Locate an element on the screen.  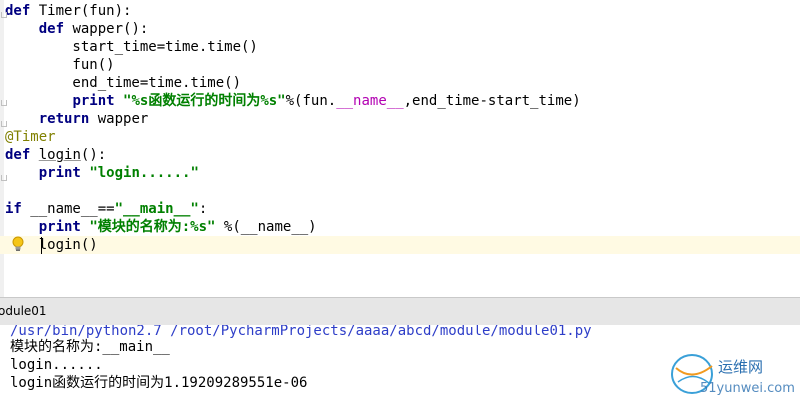
watermark-text: 运维网 is located at coordinates (740, 367).